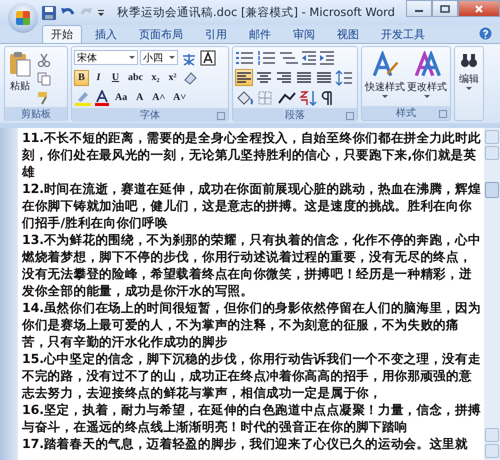  Describe the element at coordinates (161, 34) in the screenshot. I see `ribbon-tab: 页面布局` at that location.